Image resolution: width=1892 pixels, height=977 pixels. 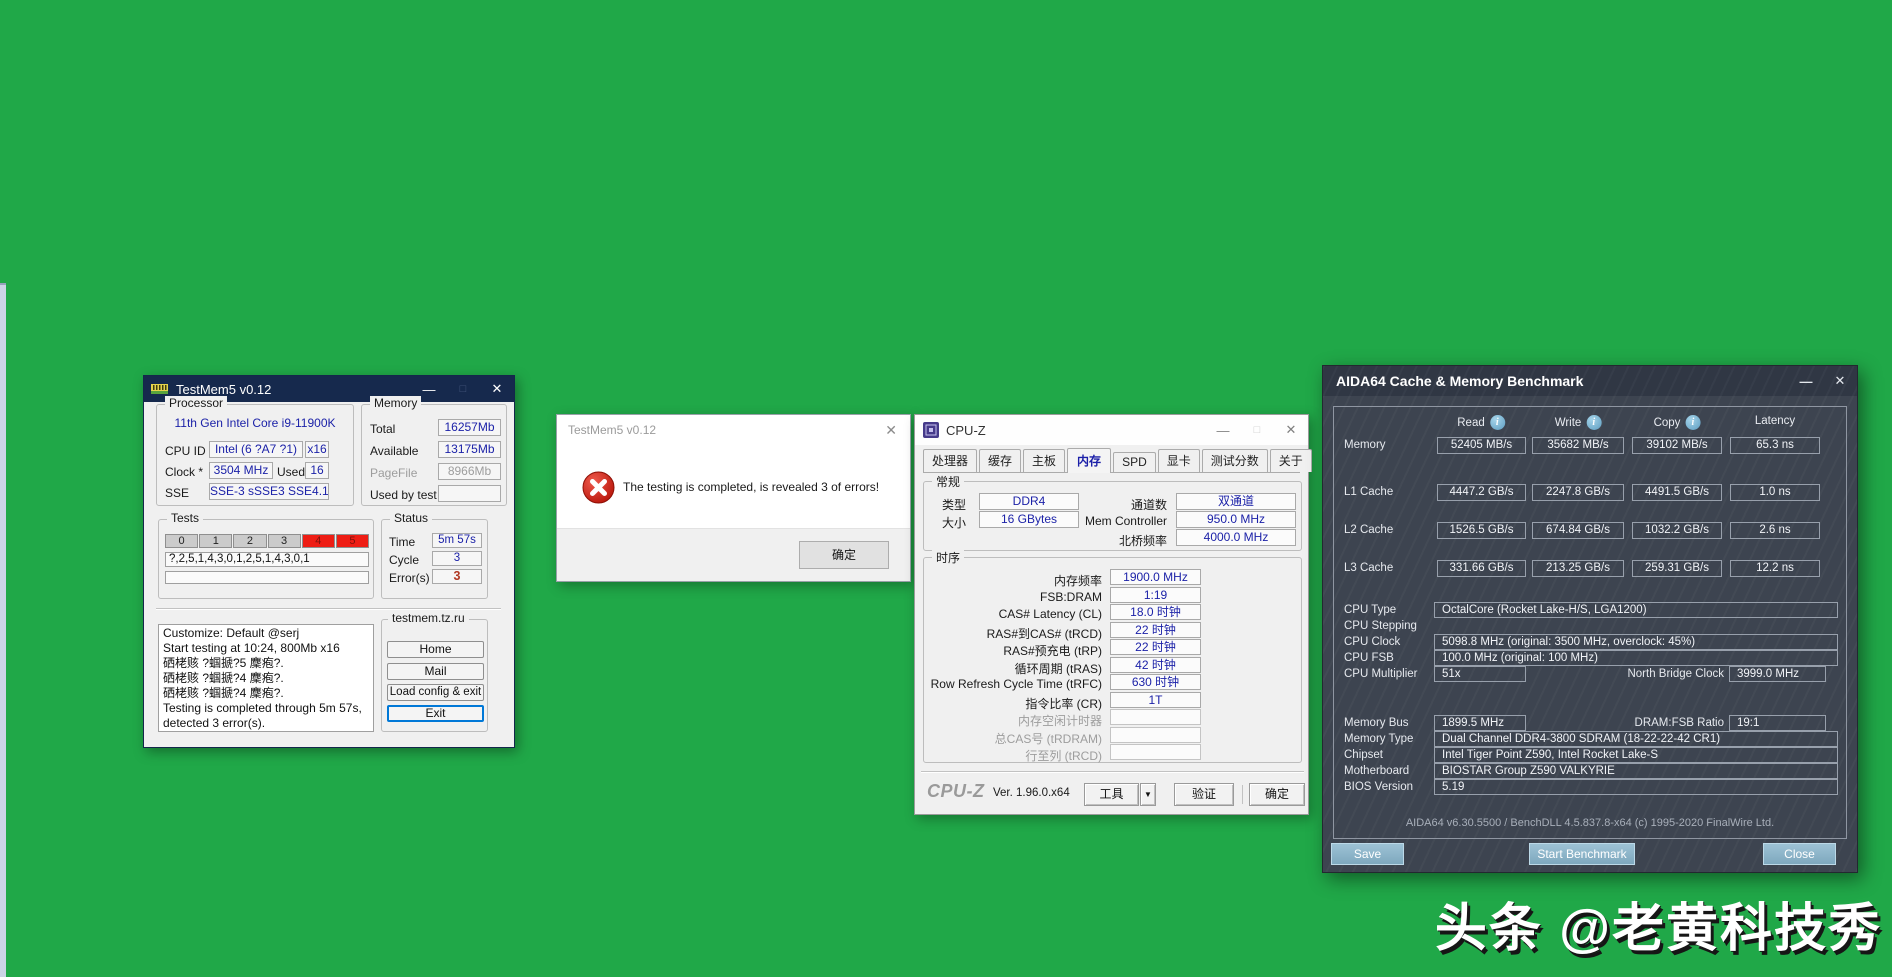 What do you see at coordinates (256, 449) in the screenshot?
I see `cpu-id-value: Intel (6 ?A7 ?1)` at bounding box center [256, 449].